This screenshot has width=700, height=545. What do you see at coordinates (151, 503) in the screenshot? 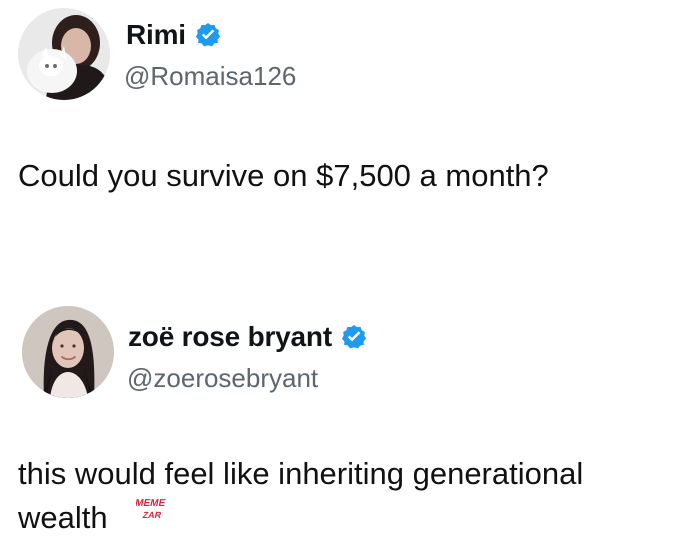
I see `svg-text: MEME` at bounding box center [151, 503].